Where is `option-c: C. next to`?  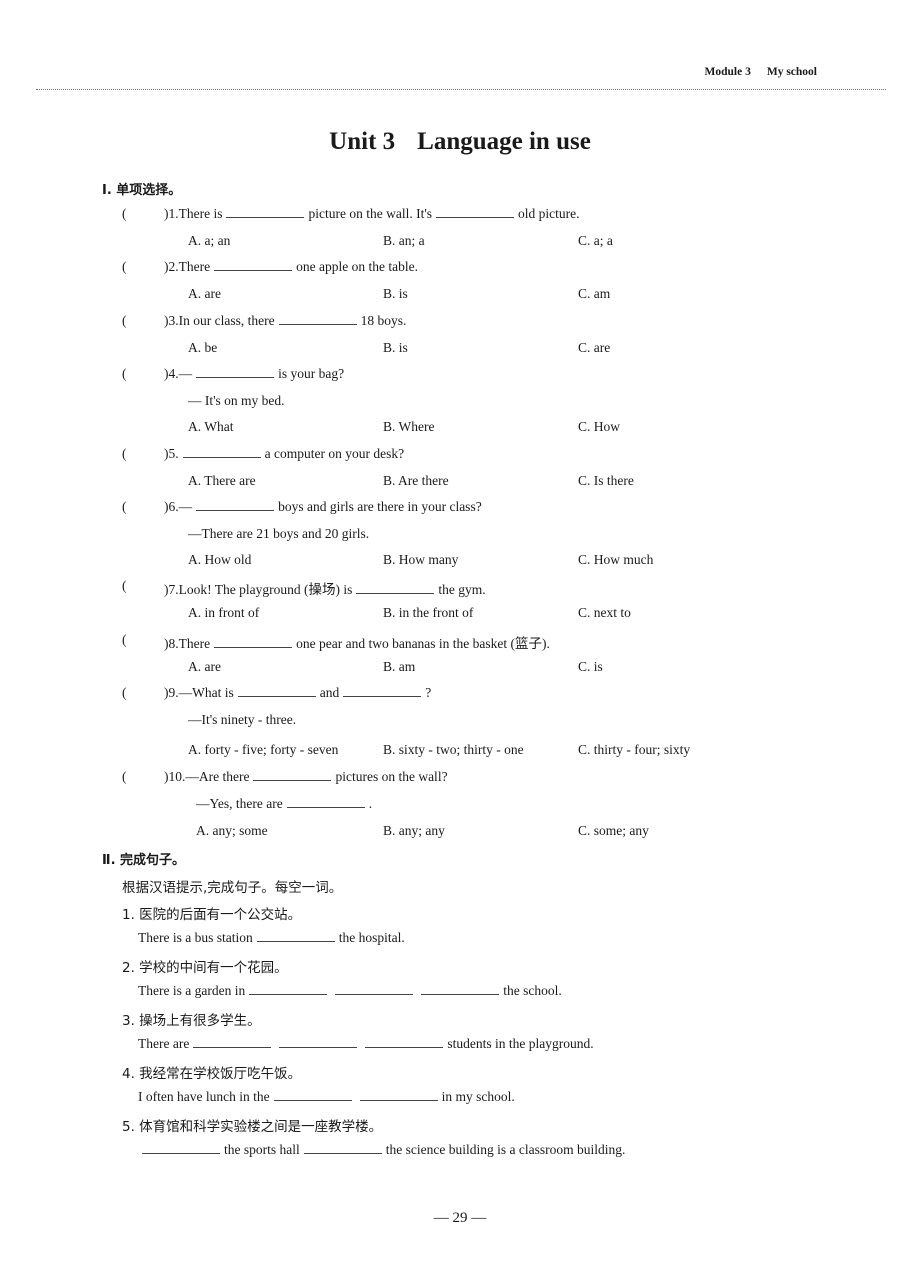 option-c: C. next to is located at coordinates (604, 613).